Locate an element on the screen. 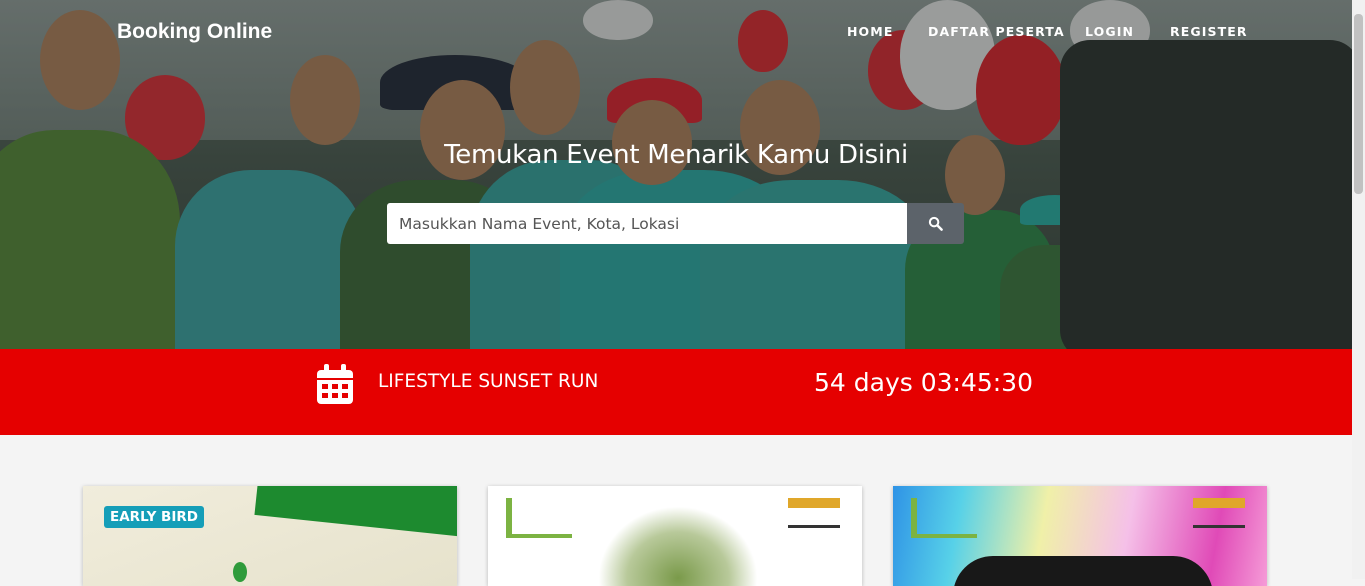 This screenshot has width=1365, height=586. search-icon is located at coordinates (935, 223).